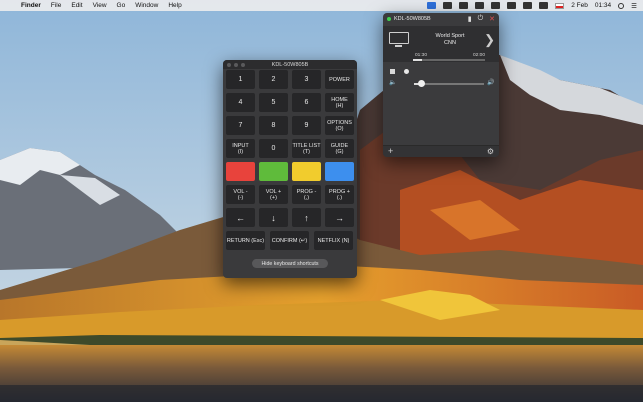 The image size is (643, 402). I want to click on cloud-icon, so click(464, 5).